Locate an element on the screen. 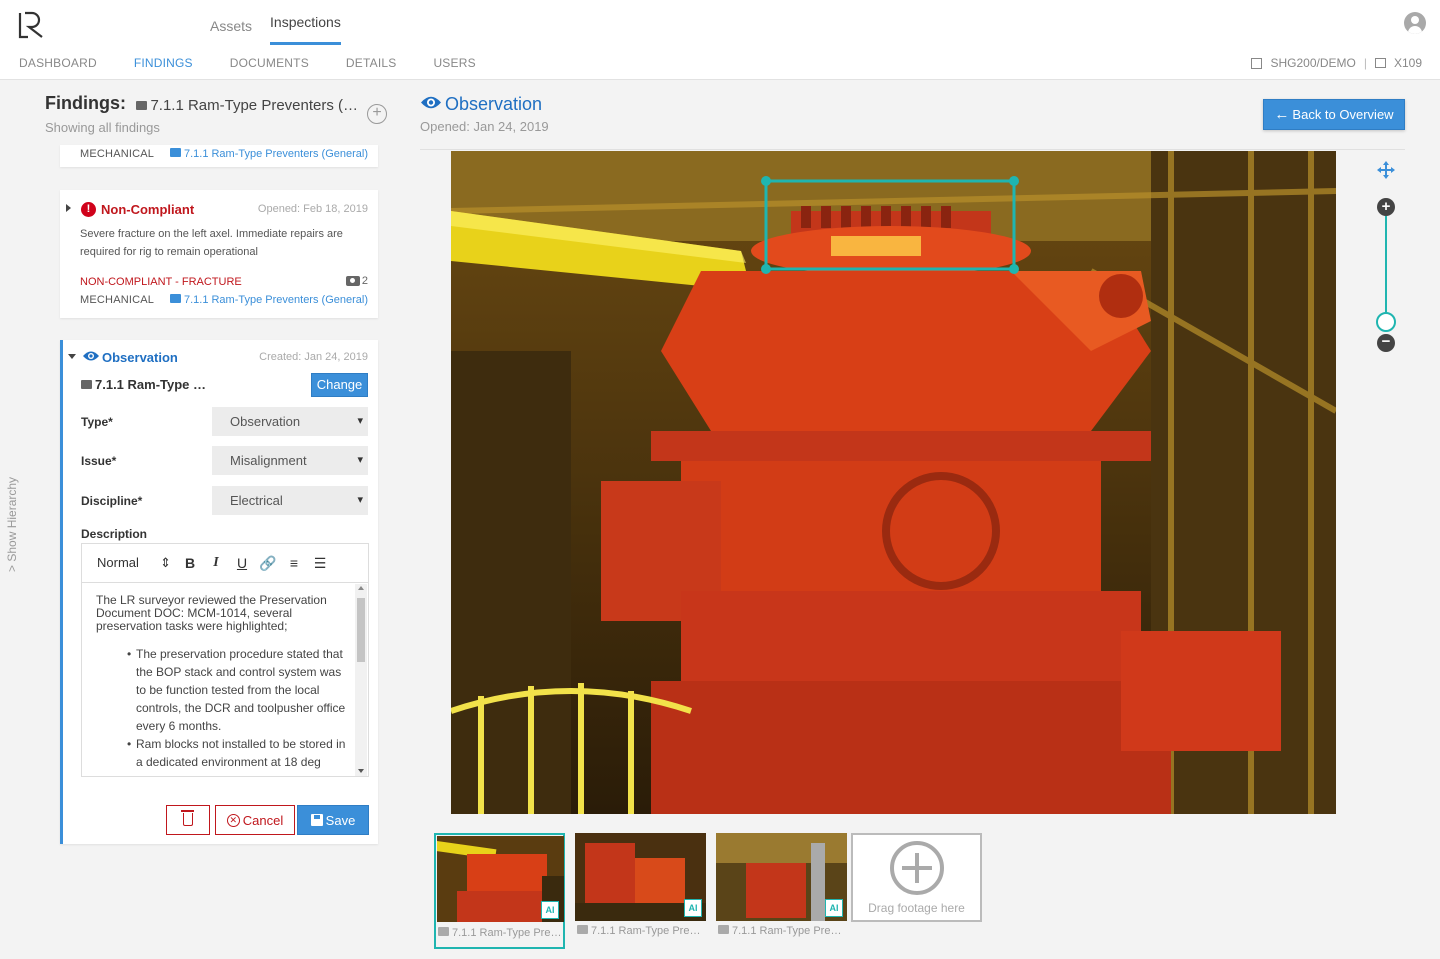 This screenshot has width=1440, height=959. scroll-down-icon is located at coordinates (361, 771).